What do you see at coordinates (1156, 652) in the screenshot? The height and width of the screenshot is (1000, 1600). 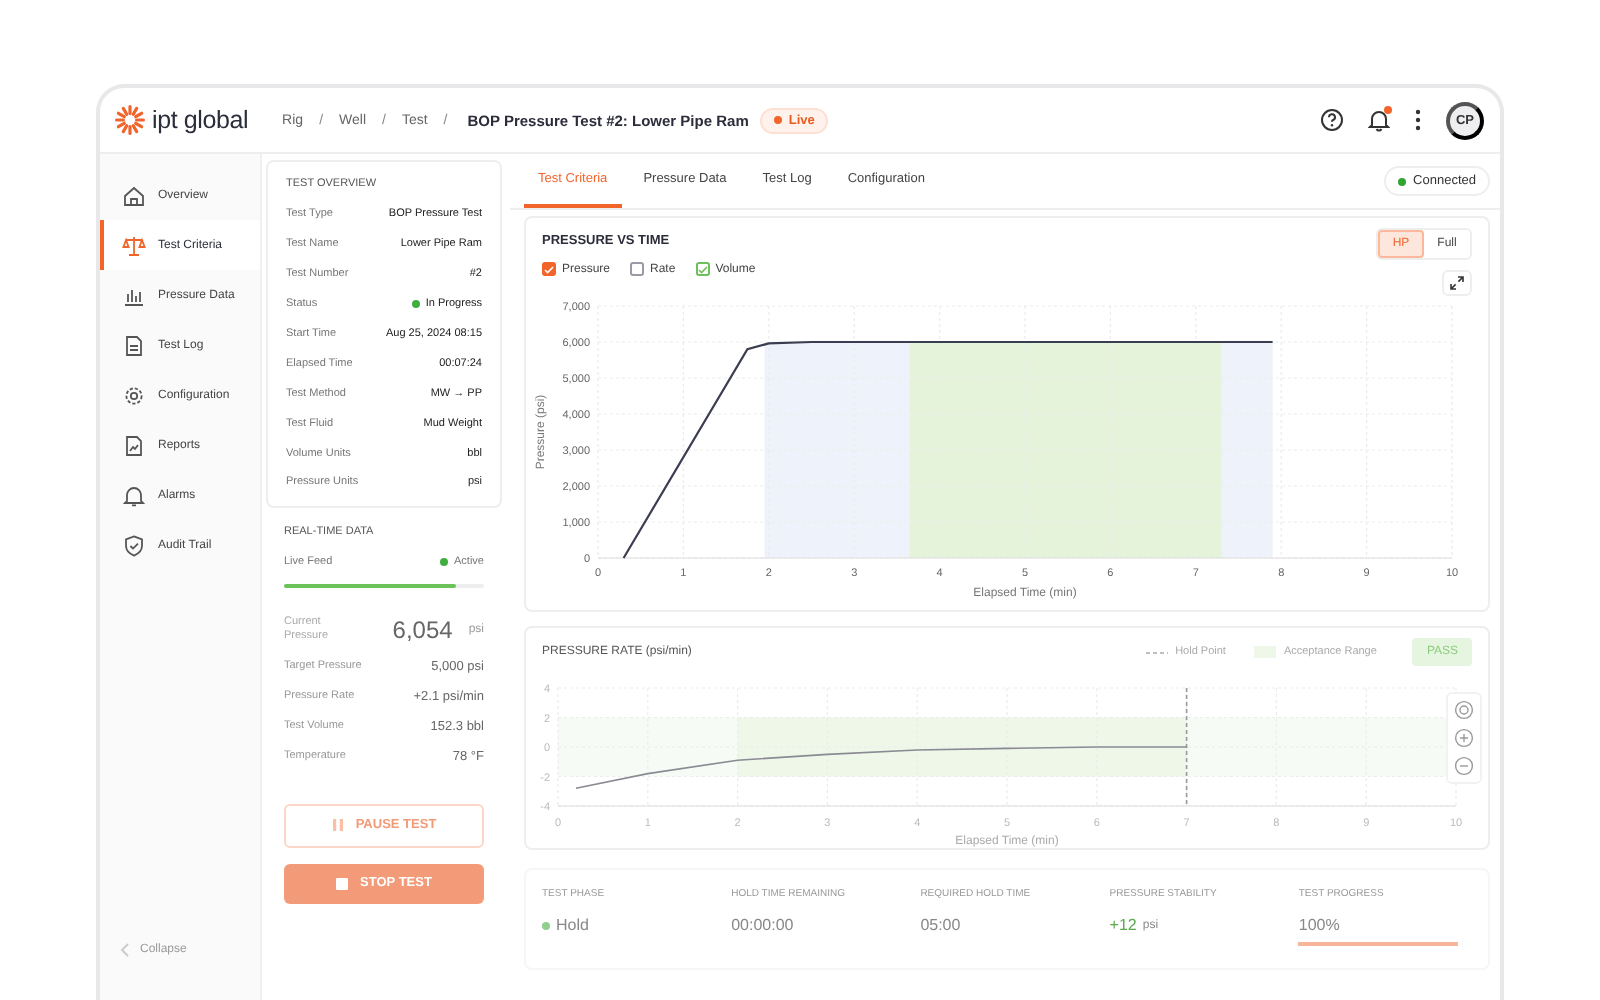 I see `dashed-line-icon` at bounding box center [1156, 652].